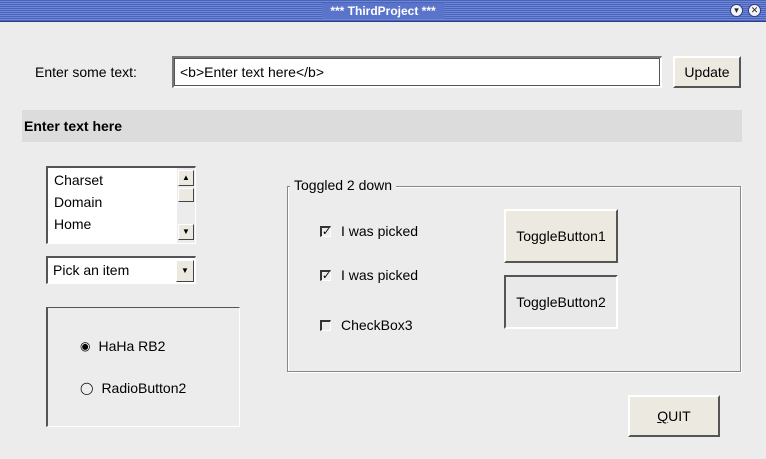 The height and width of the screenshot is (459, 766). I want to click on checkbox-3: CheckBox3, so click(366, 325).